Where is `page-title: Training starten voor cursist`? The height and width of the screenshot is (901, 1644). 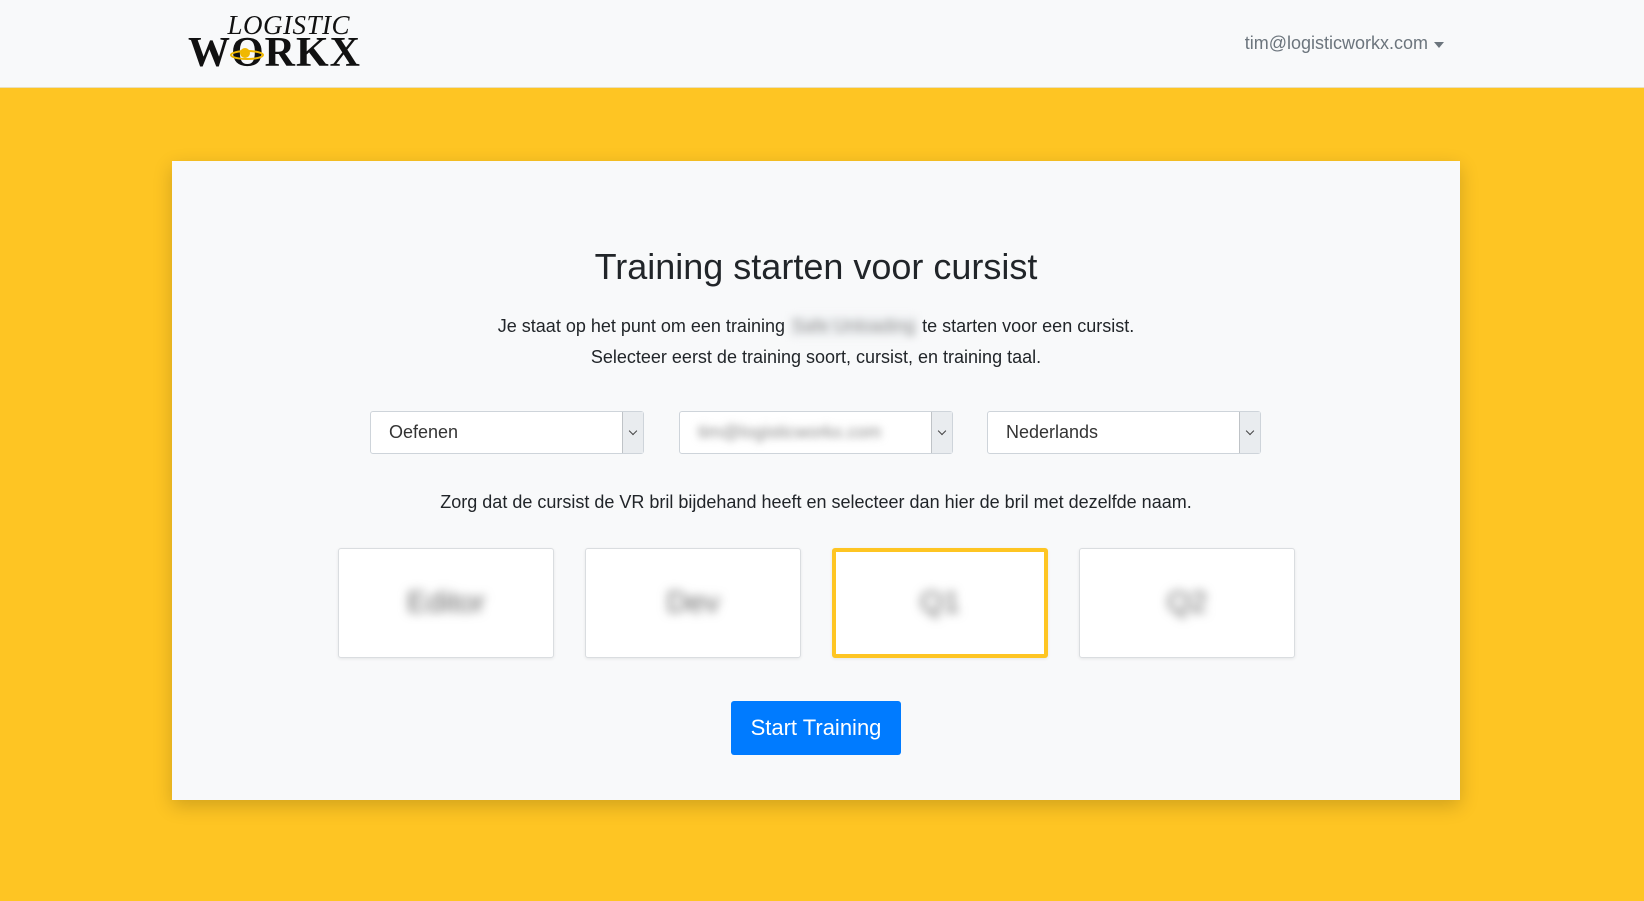
page-title: Training starten voor cursist is located at coordinates (816, 266).